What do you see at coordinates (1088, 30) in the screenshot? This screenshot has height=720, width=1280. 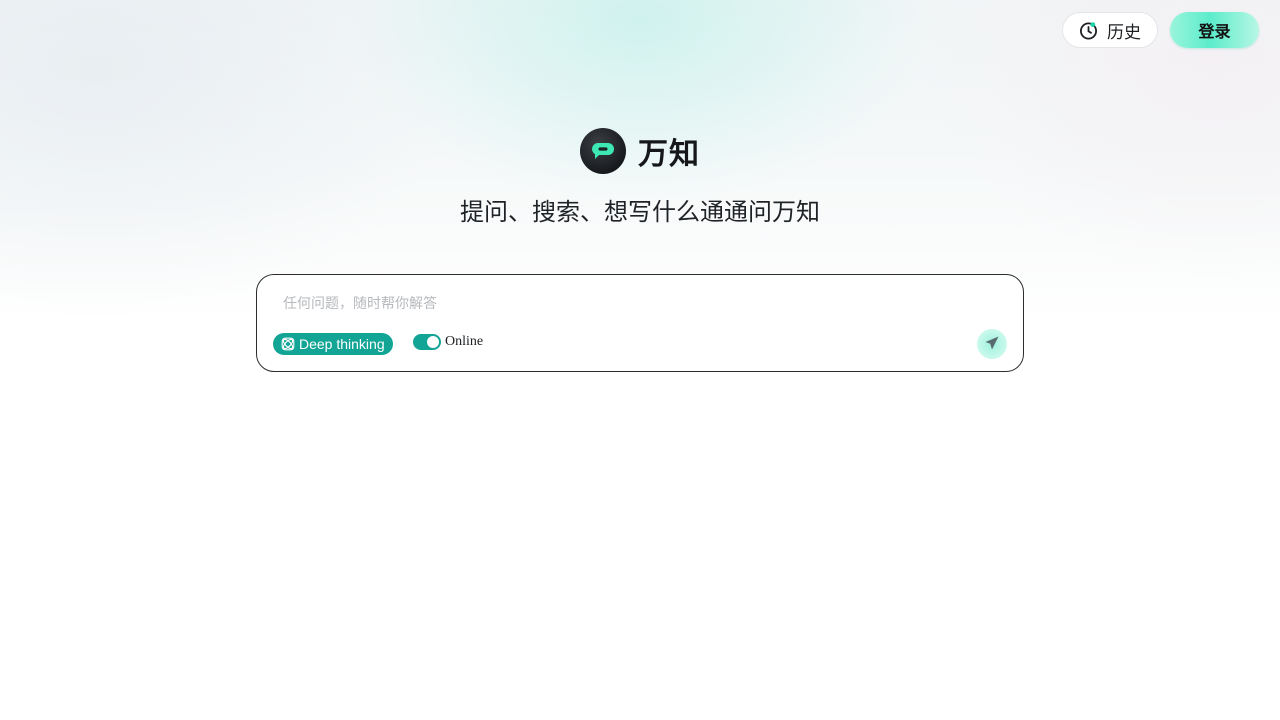 I see `history-clock-icon` at bounding box center [1088, 30].